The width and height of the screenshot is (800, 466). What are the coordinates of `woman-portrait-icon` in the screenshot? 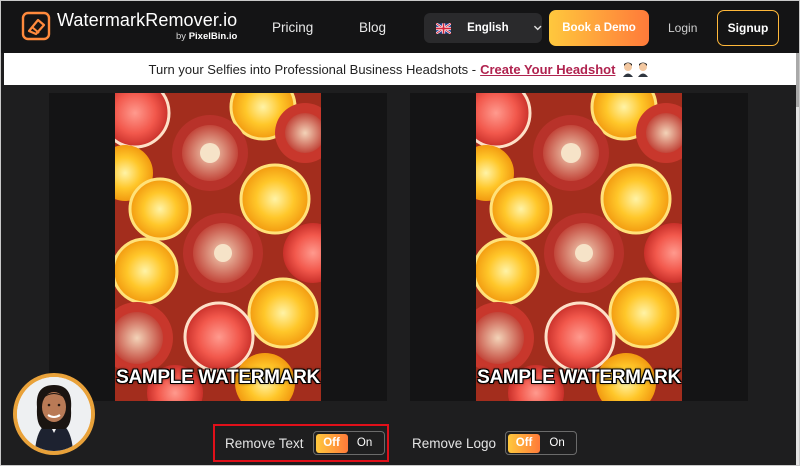 It's located at (54, 414).